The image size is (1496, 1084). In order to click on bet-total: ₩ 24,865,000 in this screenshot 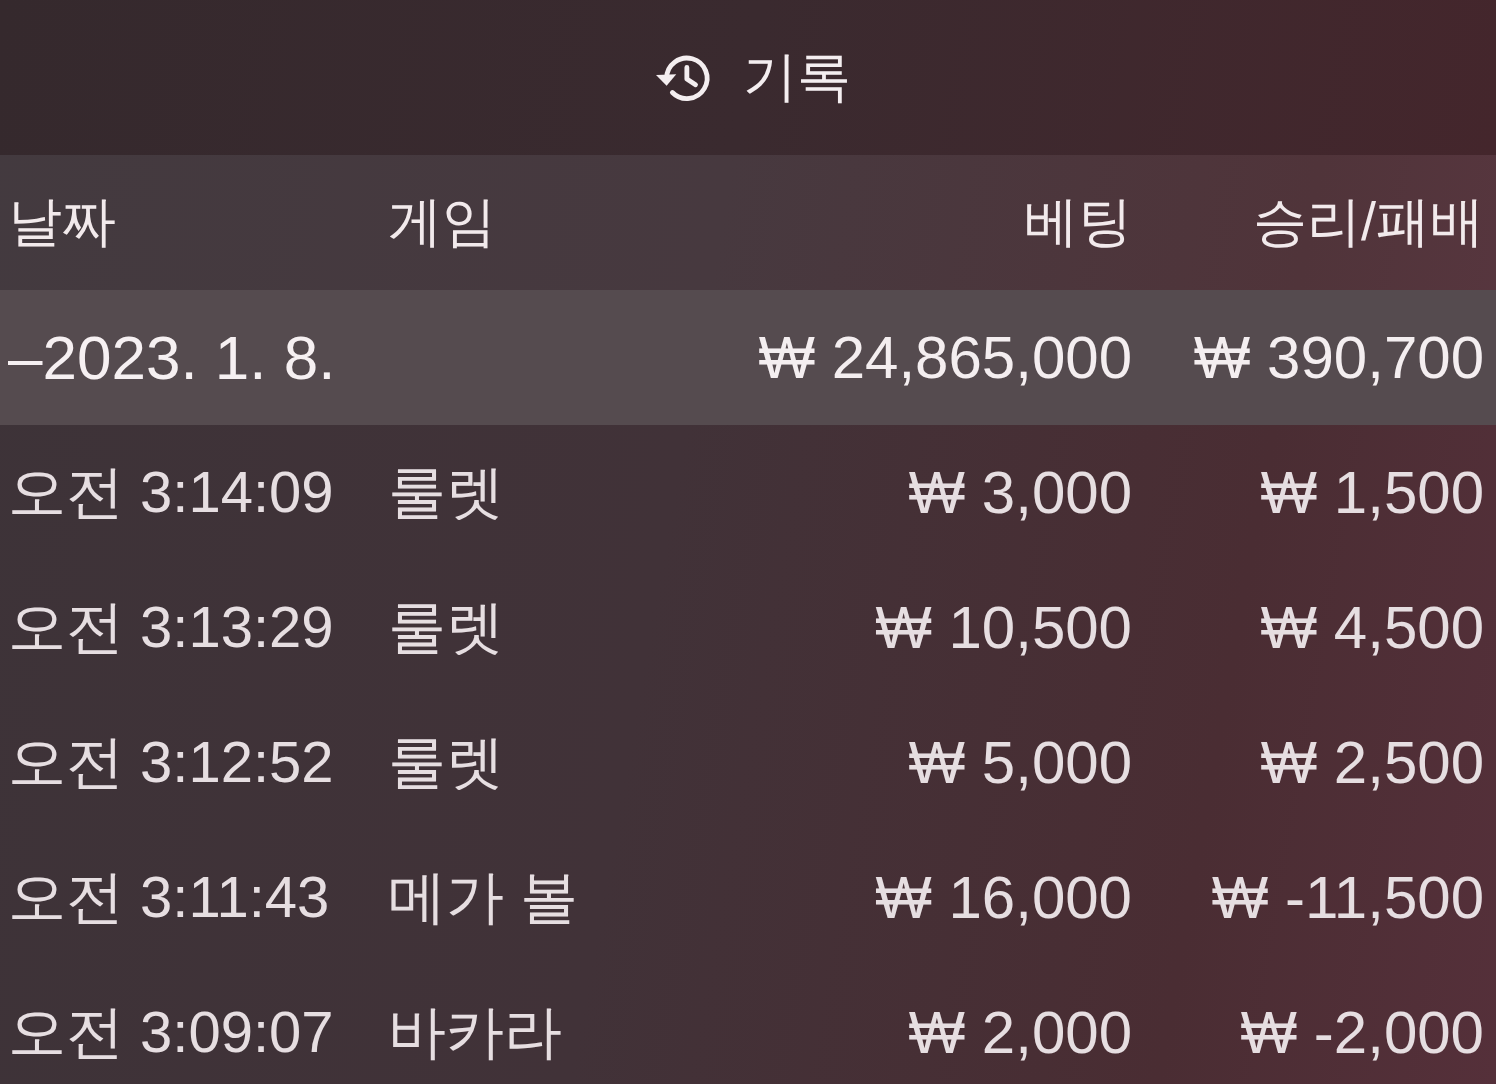, I will do `click(945, 357)`.